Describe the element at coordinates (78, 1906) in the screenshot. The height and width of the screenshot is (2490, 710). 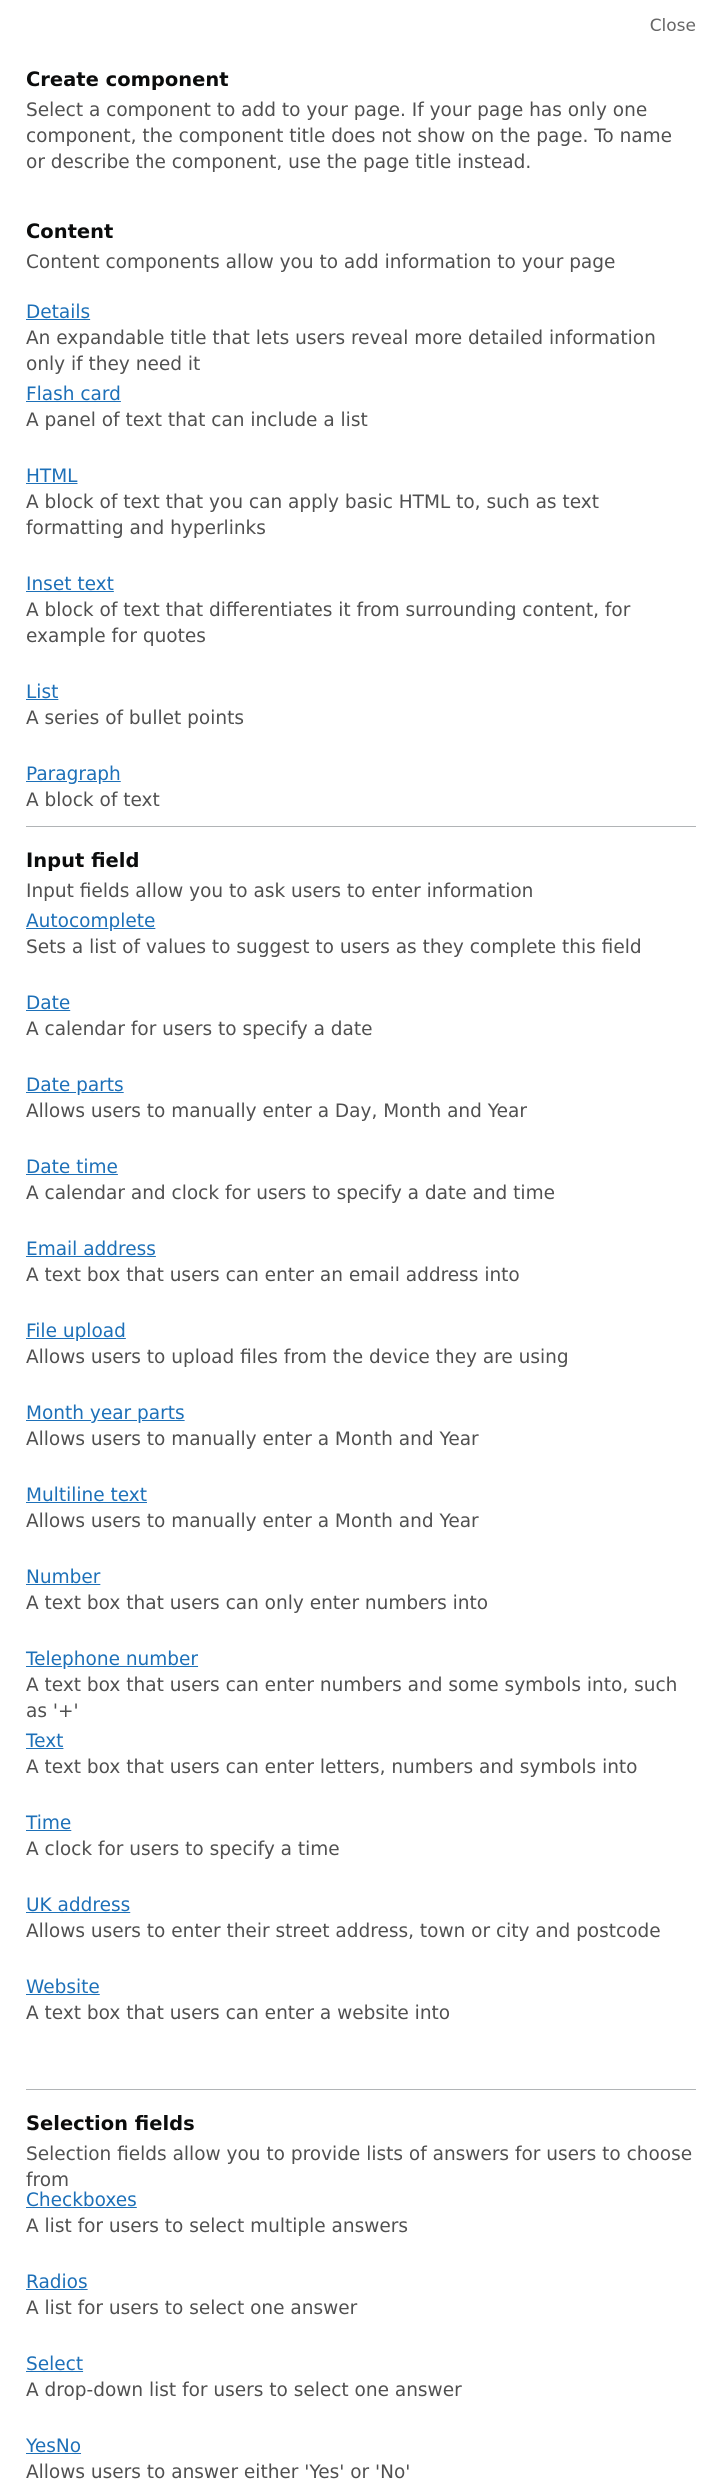
I see `component-link-uk-address: UK address` at that location.